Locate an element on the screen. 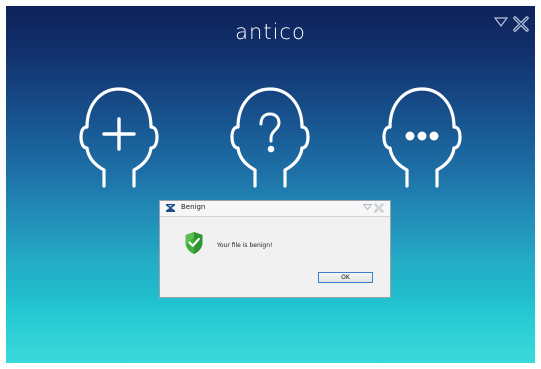 The width and height of the screenshot is (541, 369). help-button is located at coordinates (270, 138).